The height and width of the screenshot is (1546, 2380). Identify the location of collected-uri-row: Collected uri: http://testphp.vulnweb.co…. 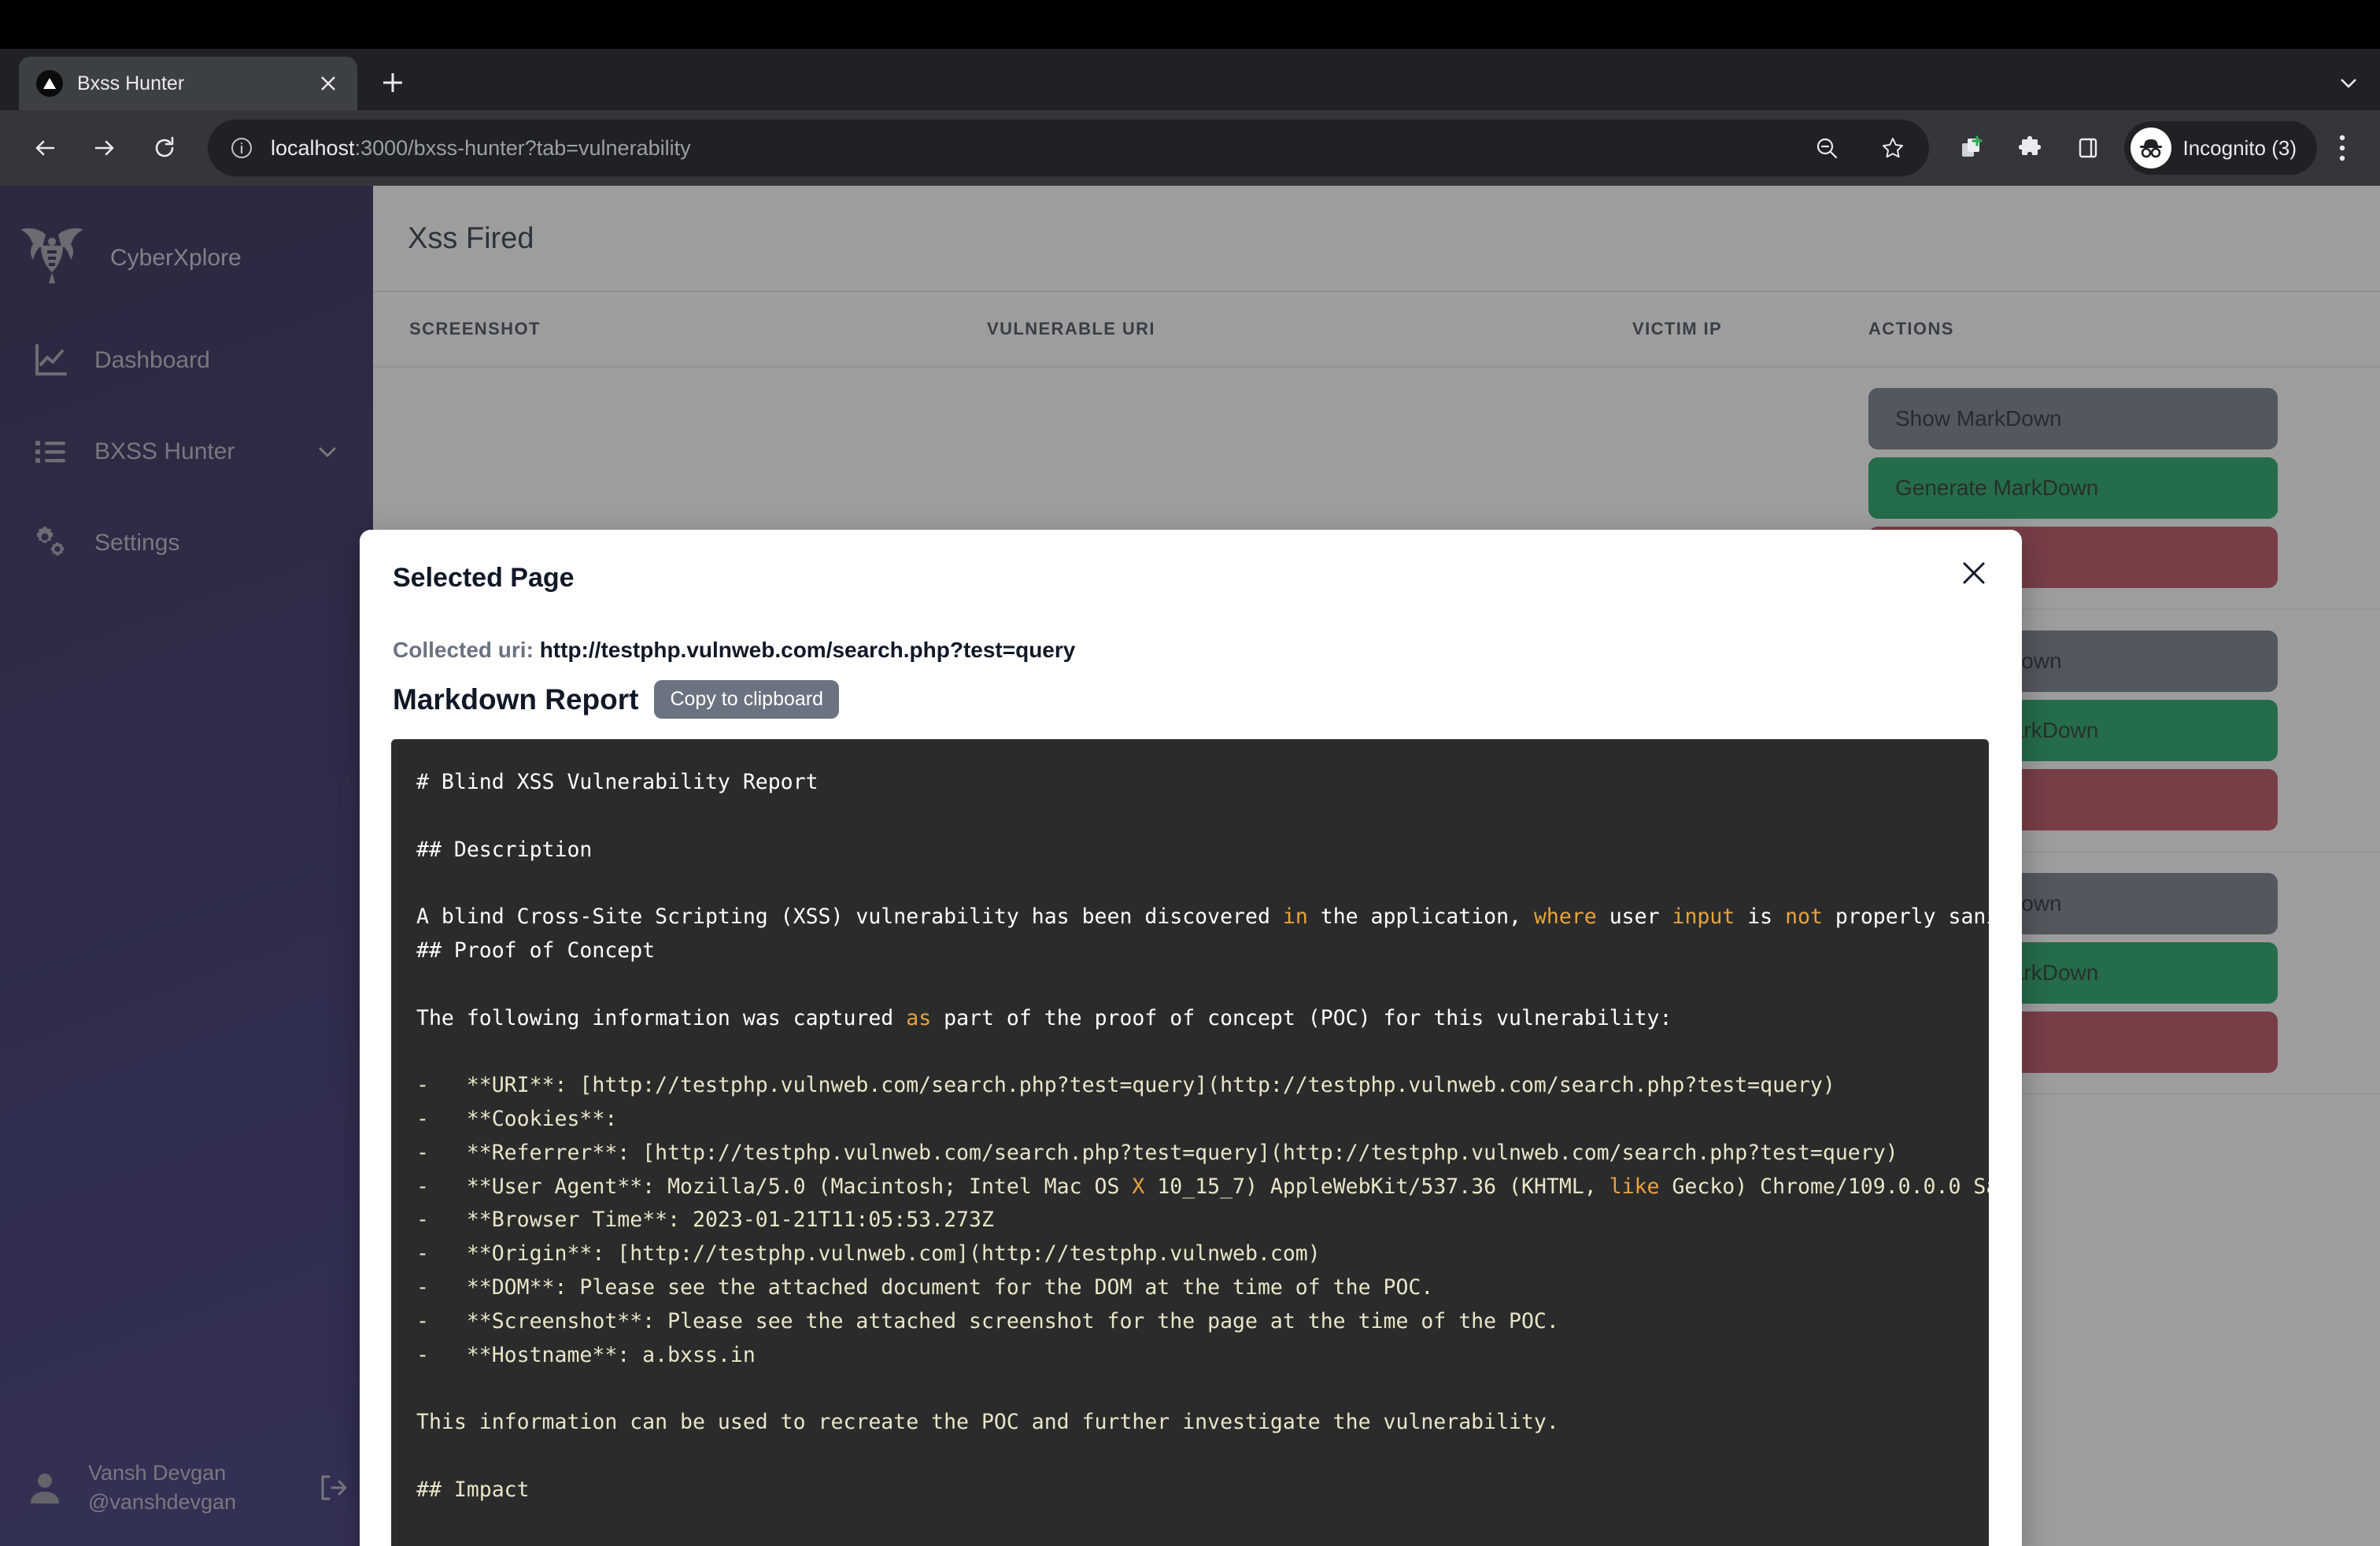
(1191, 628).